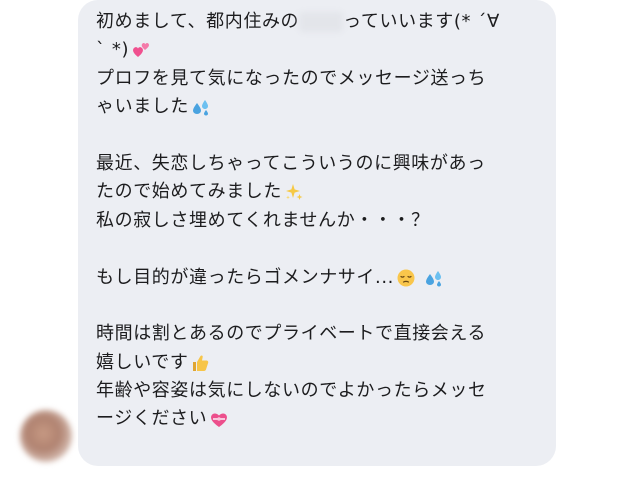 The height and width of the screenshot is (479, 640). I want to click on message-text: 年齢や容姿は気にしないのでよかったらメッセ, so click(291, 391).